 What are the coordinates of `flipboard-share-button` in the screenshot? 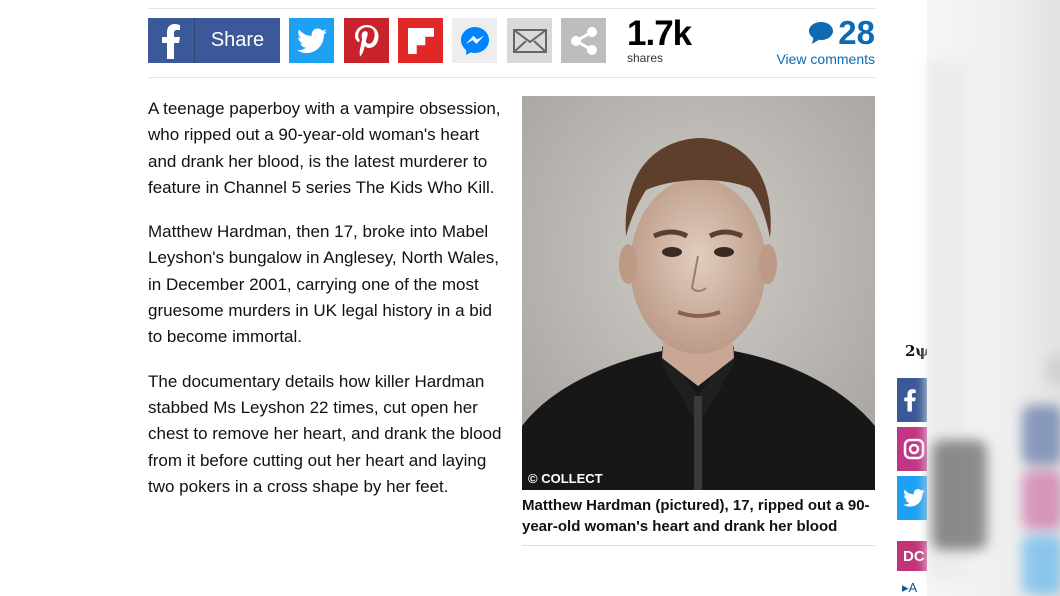 It's located at (420, 40).